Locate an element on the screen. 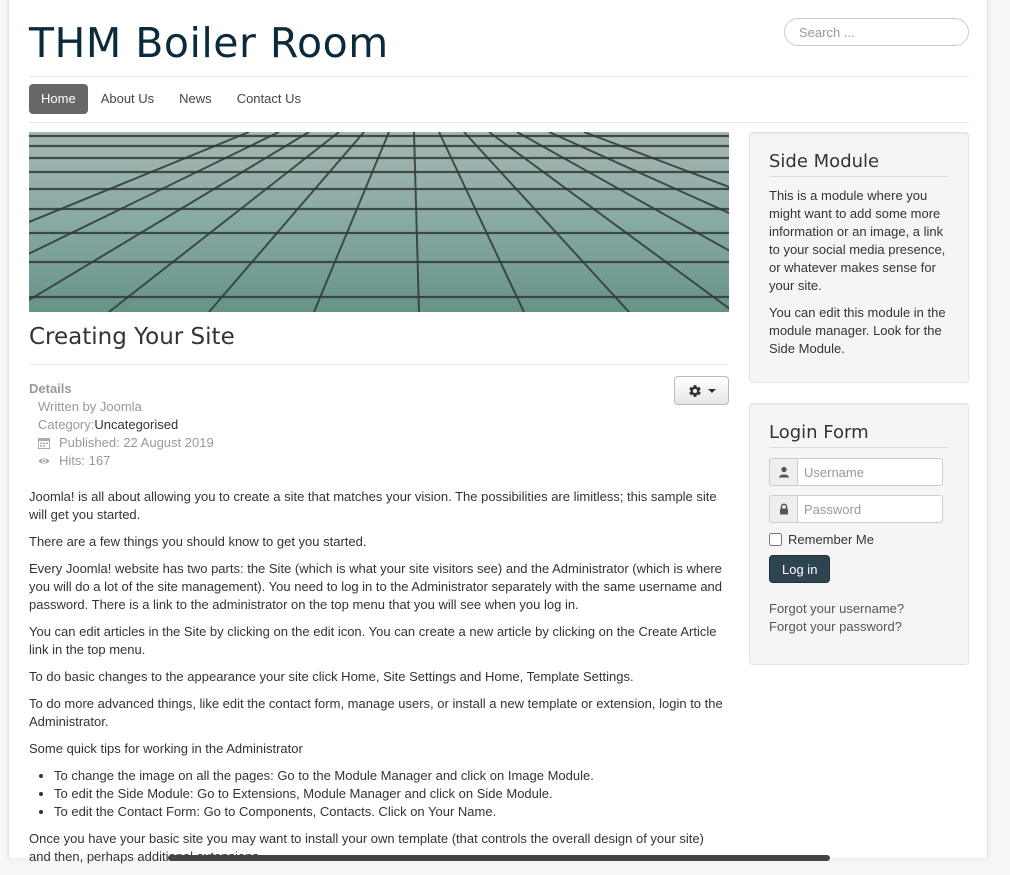 This screenshot has height=875, width=1010. banner-image is located at coordinates (379, 222).